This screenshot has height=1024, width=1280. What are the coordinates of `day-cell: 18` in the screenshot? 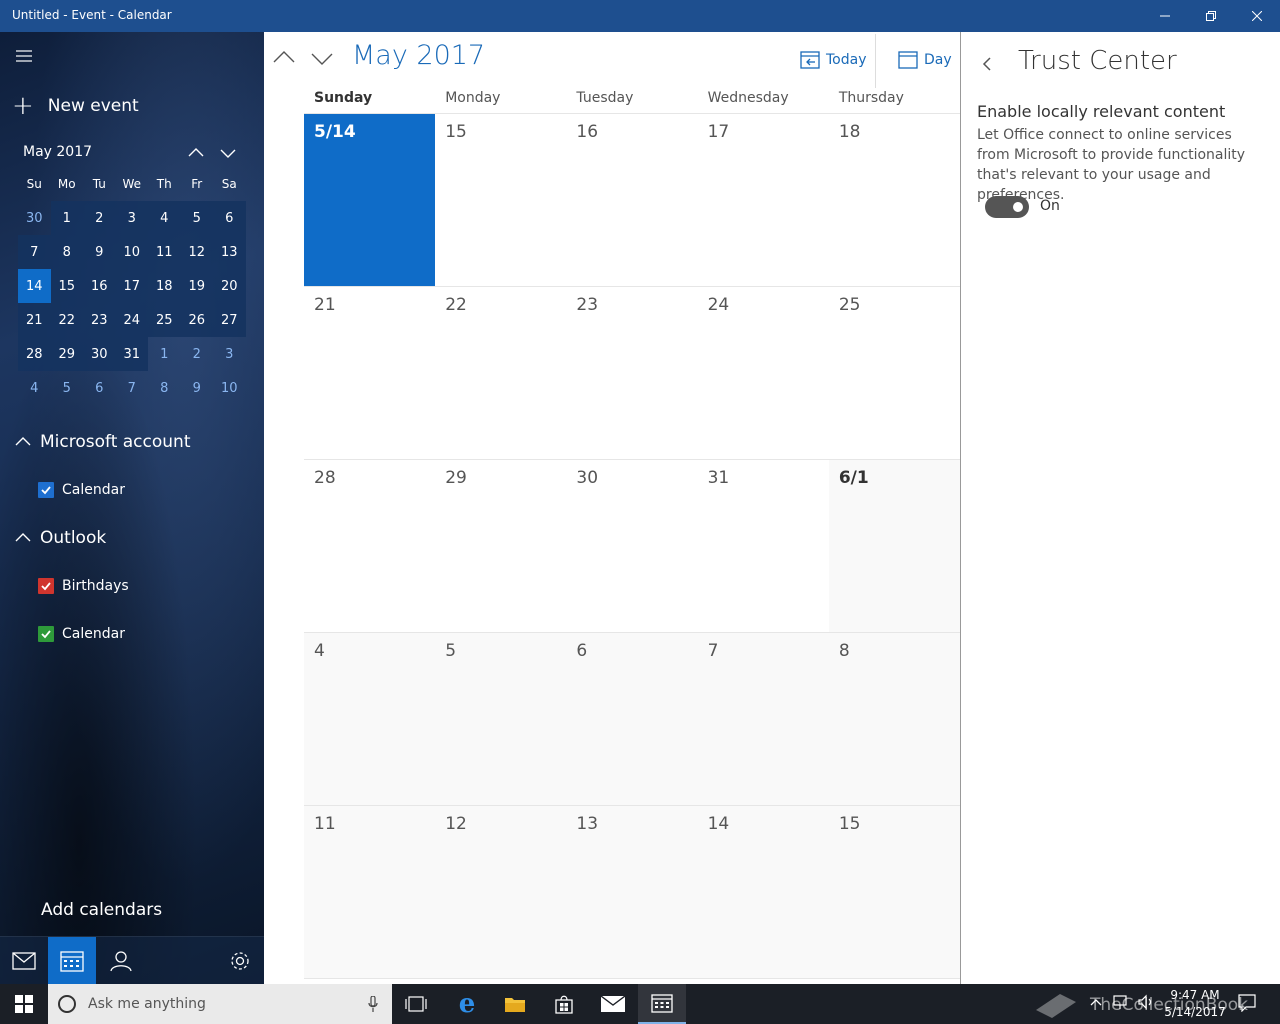 It's located at (894, 200).